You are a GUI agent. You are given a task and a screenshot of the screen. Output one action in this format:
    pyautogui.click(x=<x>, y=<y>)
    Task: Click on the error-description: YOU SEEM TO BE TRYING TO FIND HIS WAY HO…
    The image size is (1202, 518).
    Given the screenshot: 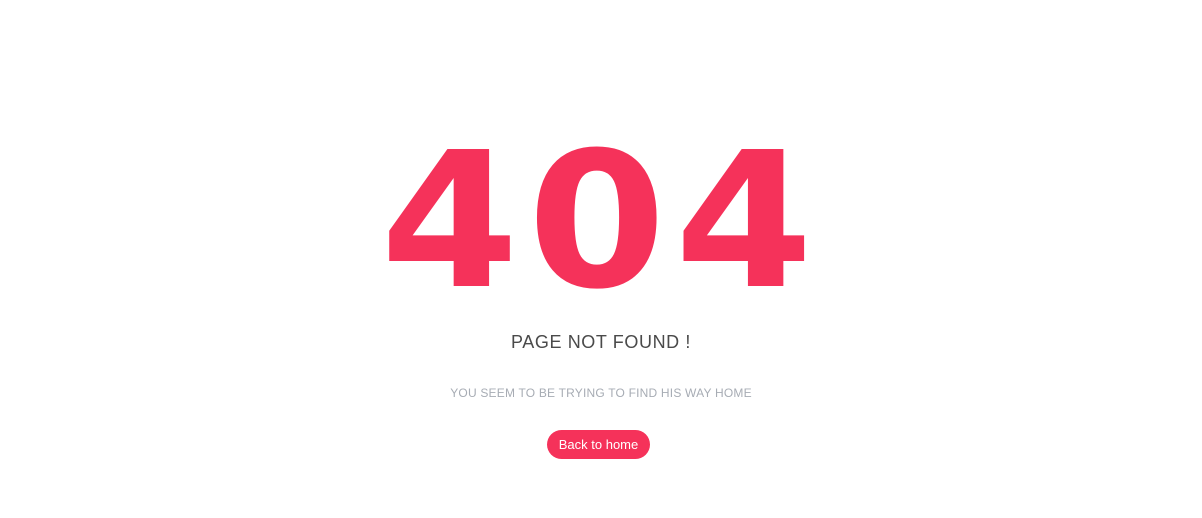 What is the action you would take?
    pyautogui.click(x=601, y=393)
    